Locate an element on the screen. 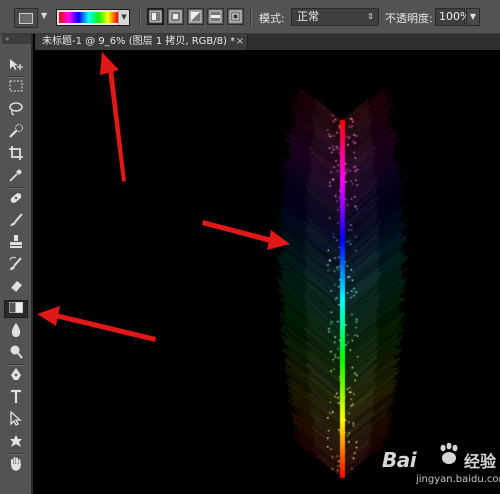  spot-healing-brush-icon is located at coordinates (16, 199).